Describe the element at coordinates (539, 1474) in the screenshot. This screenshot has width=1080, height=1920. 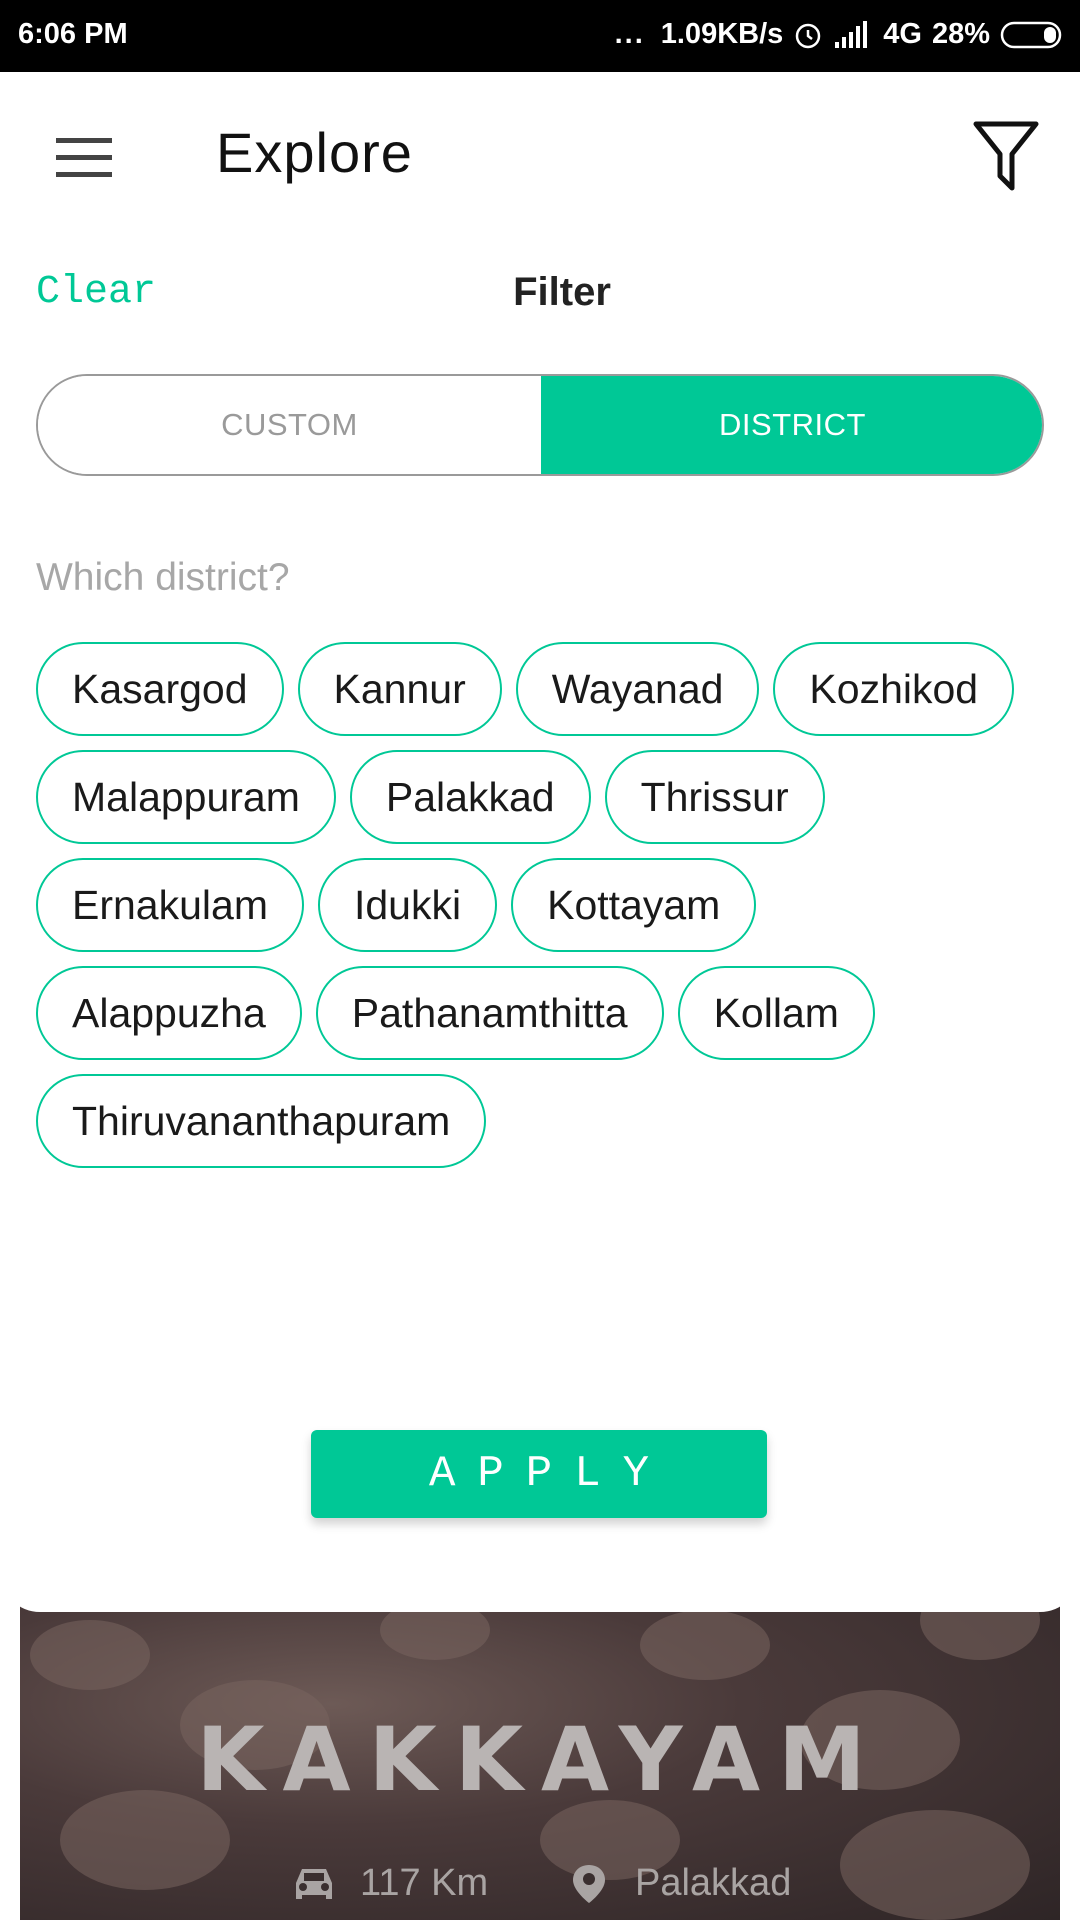
I see `apply-button: APPLY` at that location.